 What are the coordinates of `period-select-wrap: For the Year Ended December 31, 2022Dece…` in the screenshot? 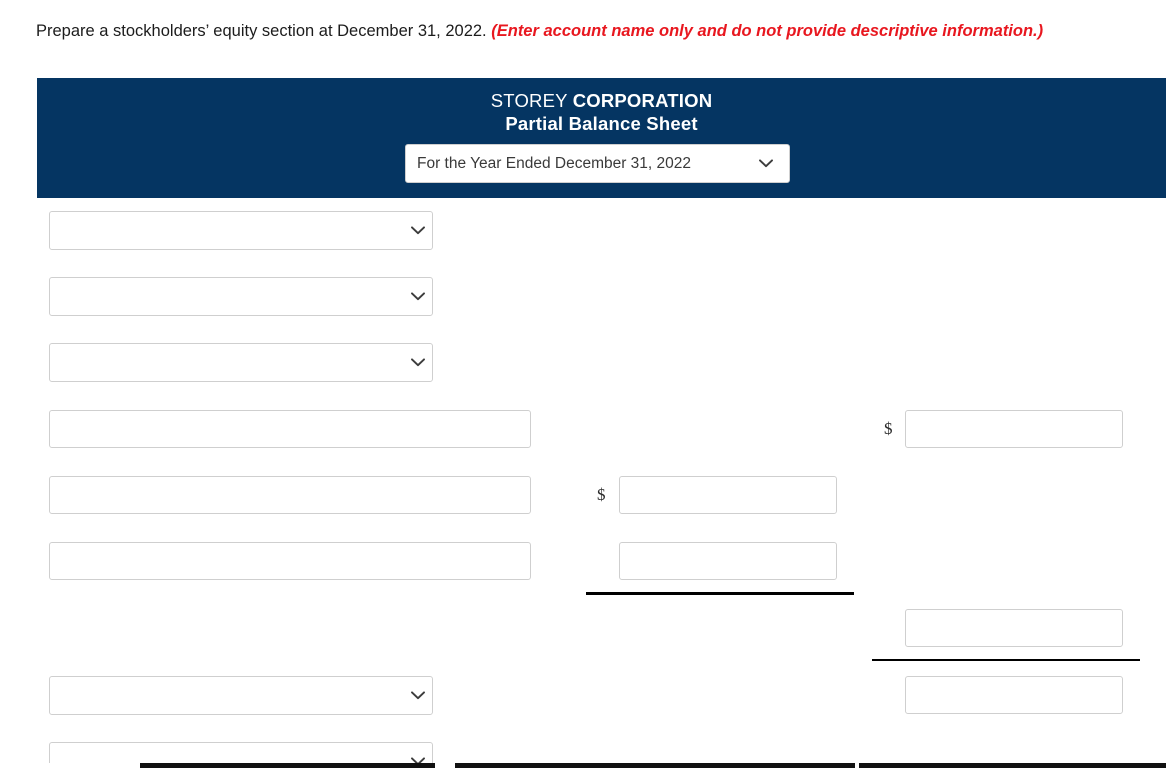 It's located at (597, 163).